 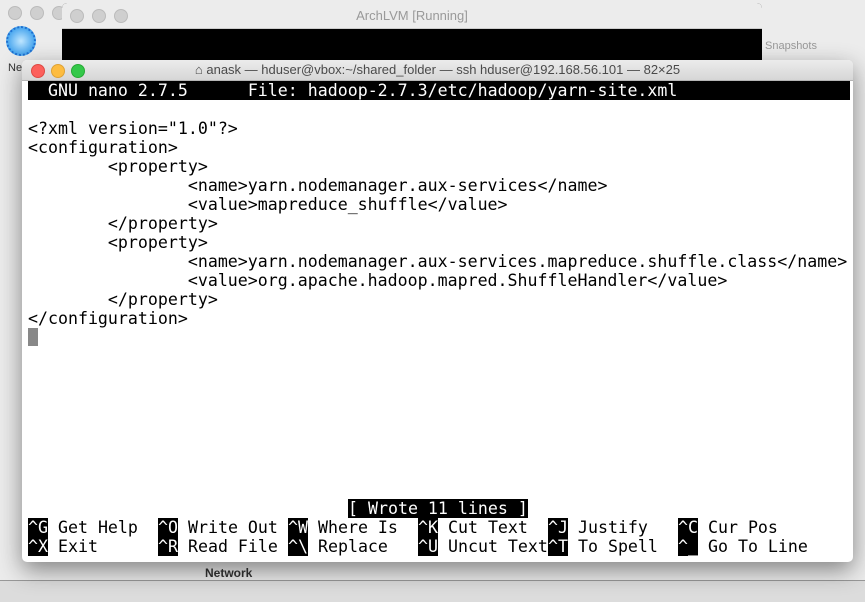 I want to click on file-line: <?xml version="1.0"?>, so click(x=133, y=128).